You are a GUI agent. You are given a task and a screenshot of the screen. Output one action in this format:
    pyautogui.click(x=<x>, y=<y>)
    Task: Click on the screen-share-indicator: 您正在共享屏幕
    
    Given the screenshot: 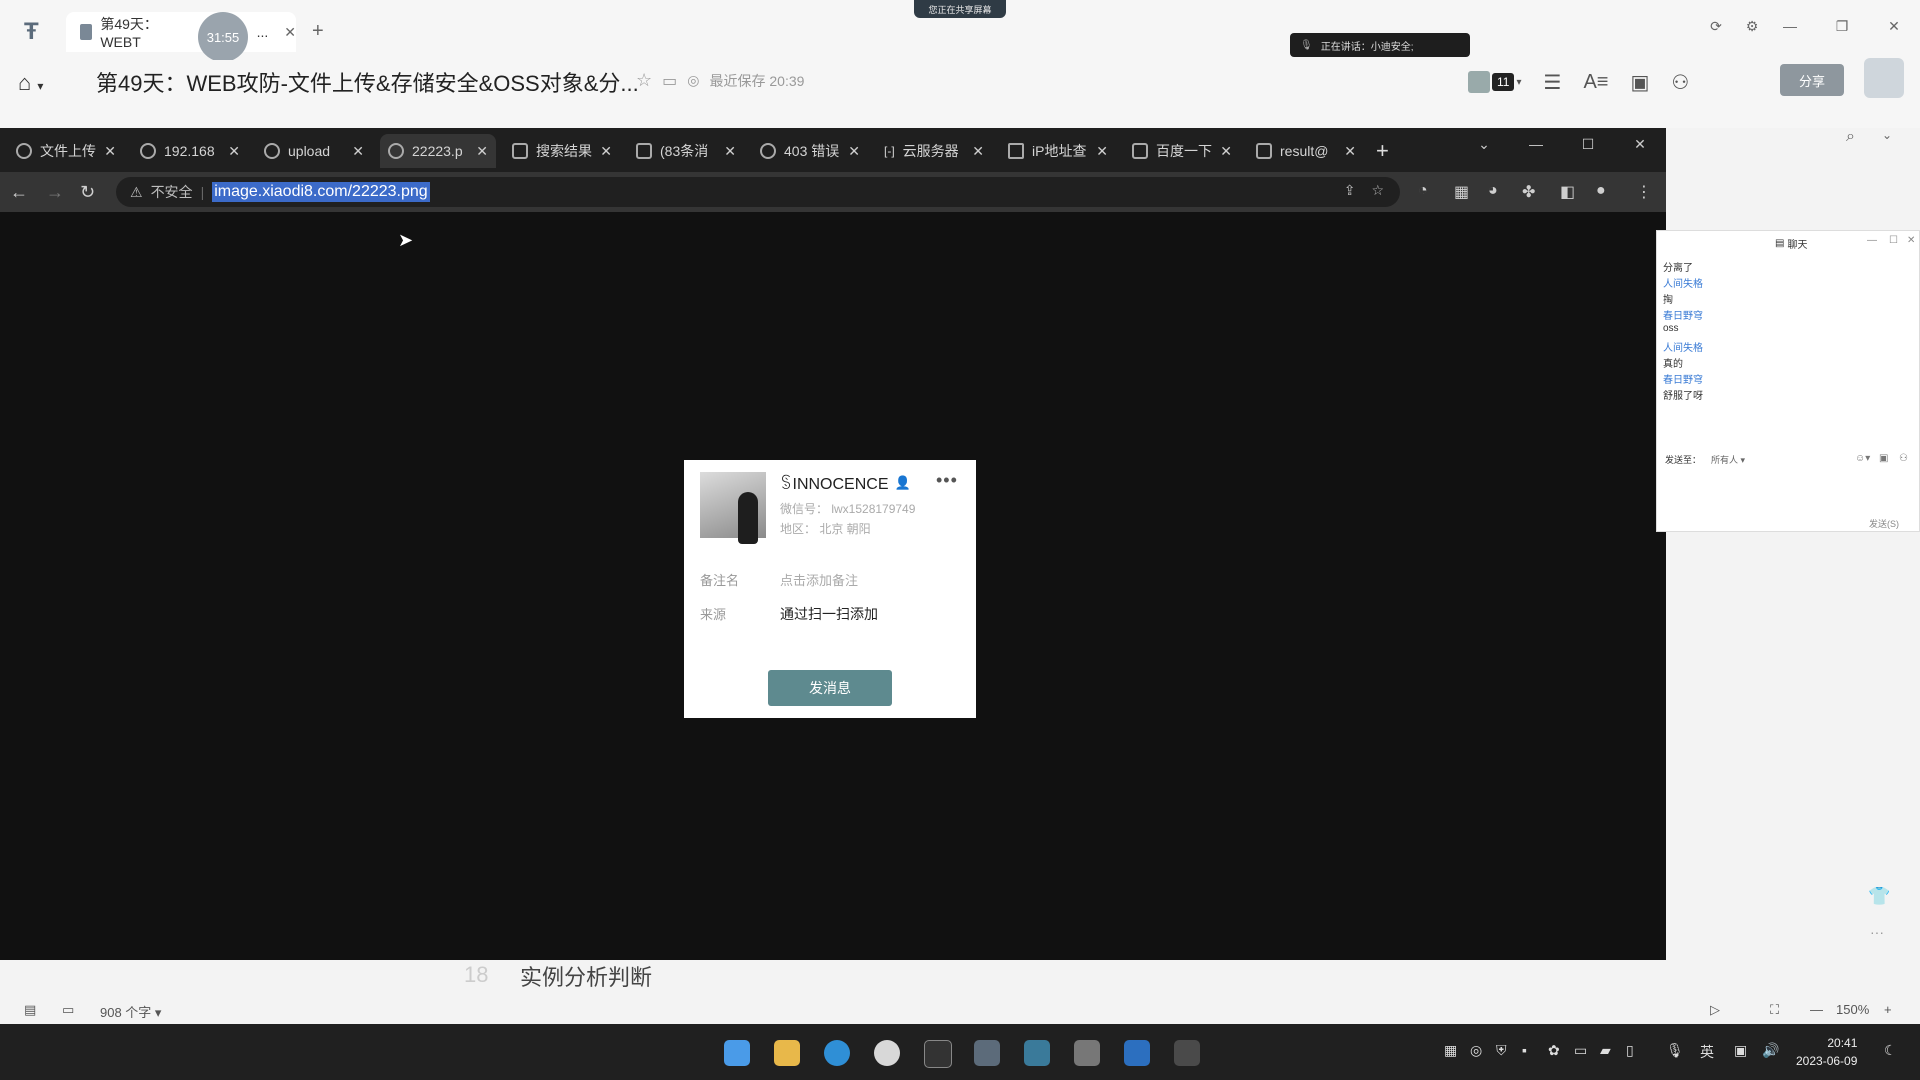 What is the action you would take?
    pyautogui.click(x=960, y=9)
    